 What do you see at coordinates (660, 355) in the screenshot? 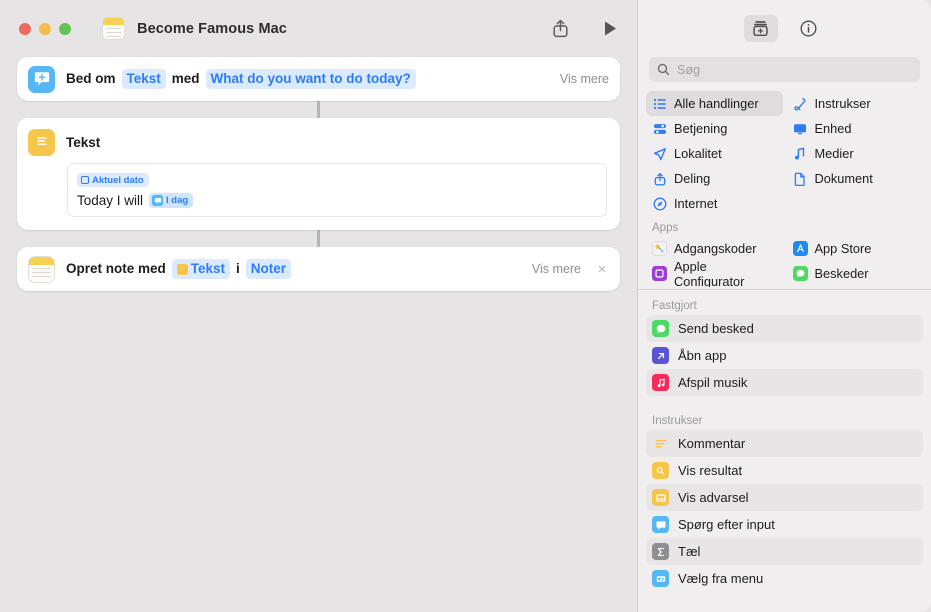
I see `open-app-icon` at bounding box center [660, 355].